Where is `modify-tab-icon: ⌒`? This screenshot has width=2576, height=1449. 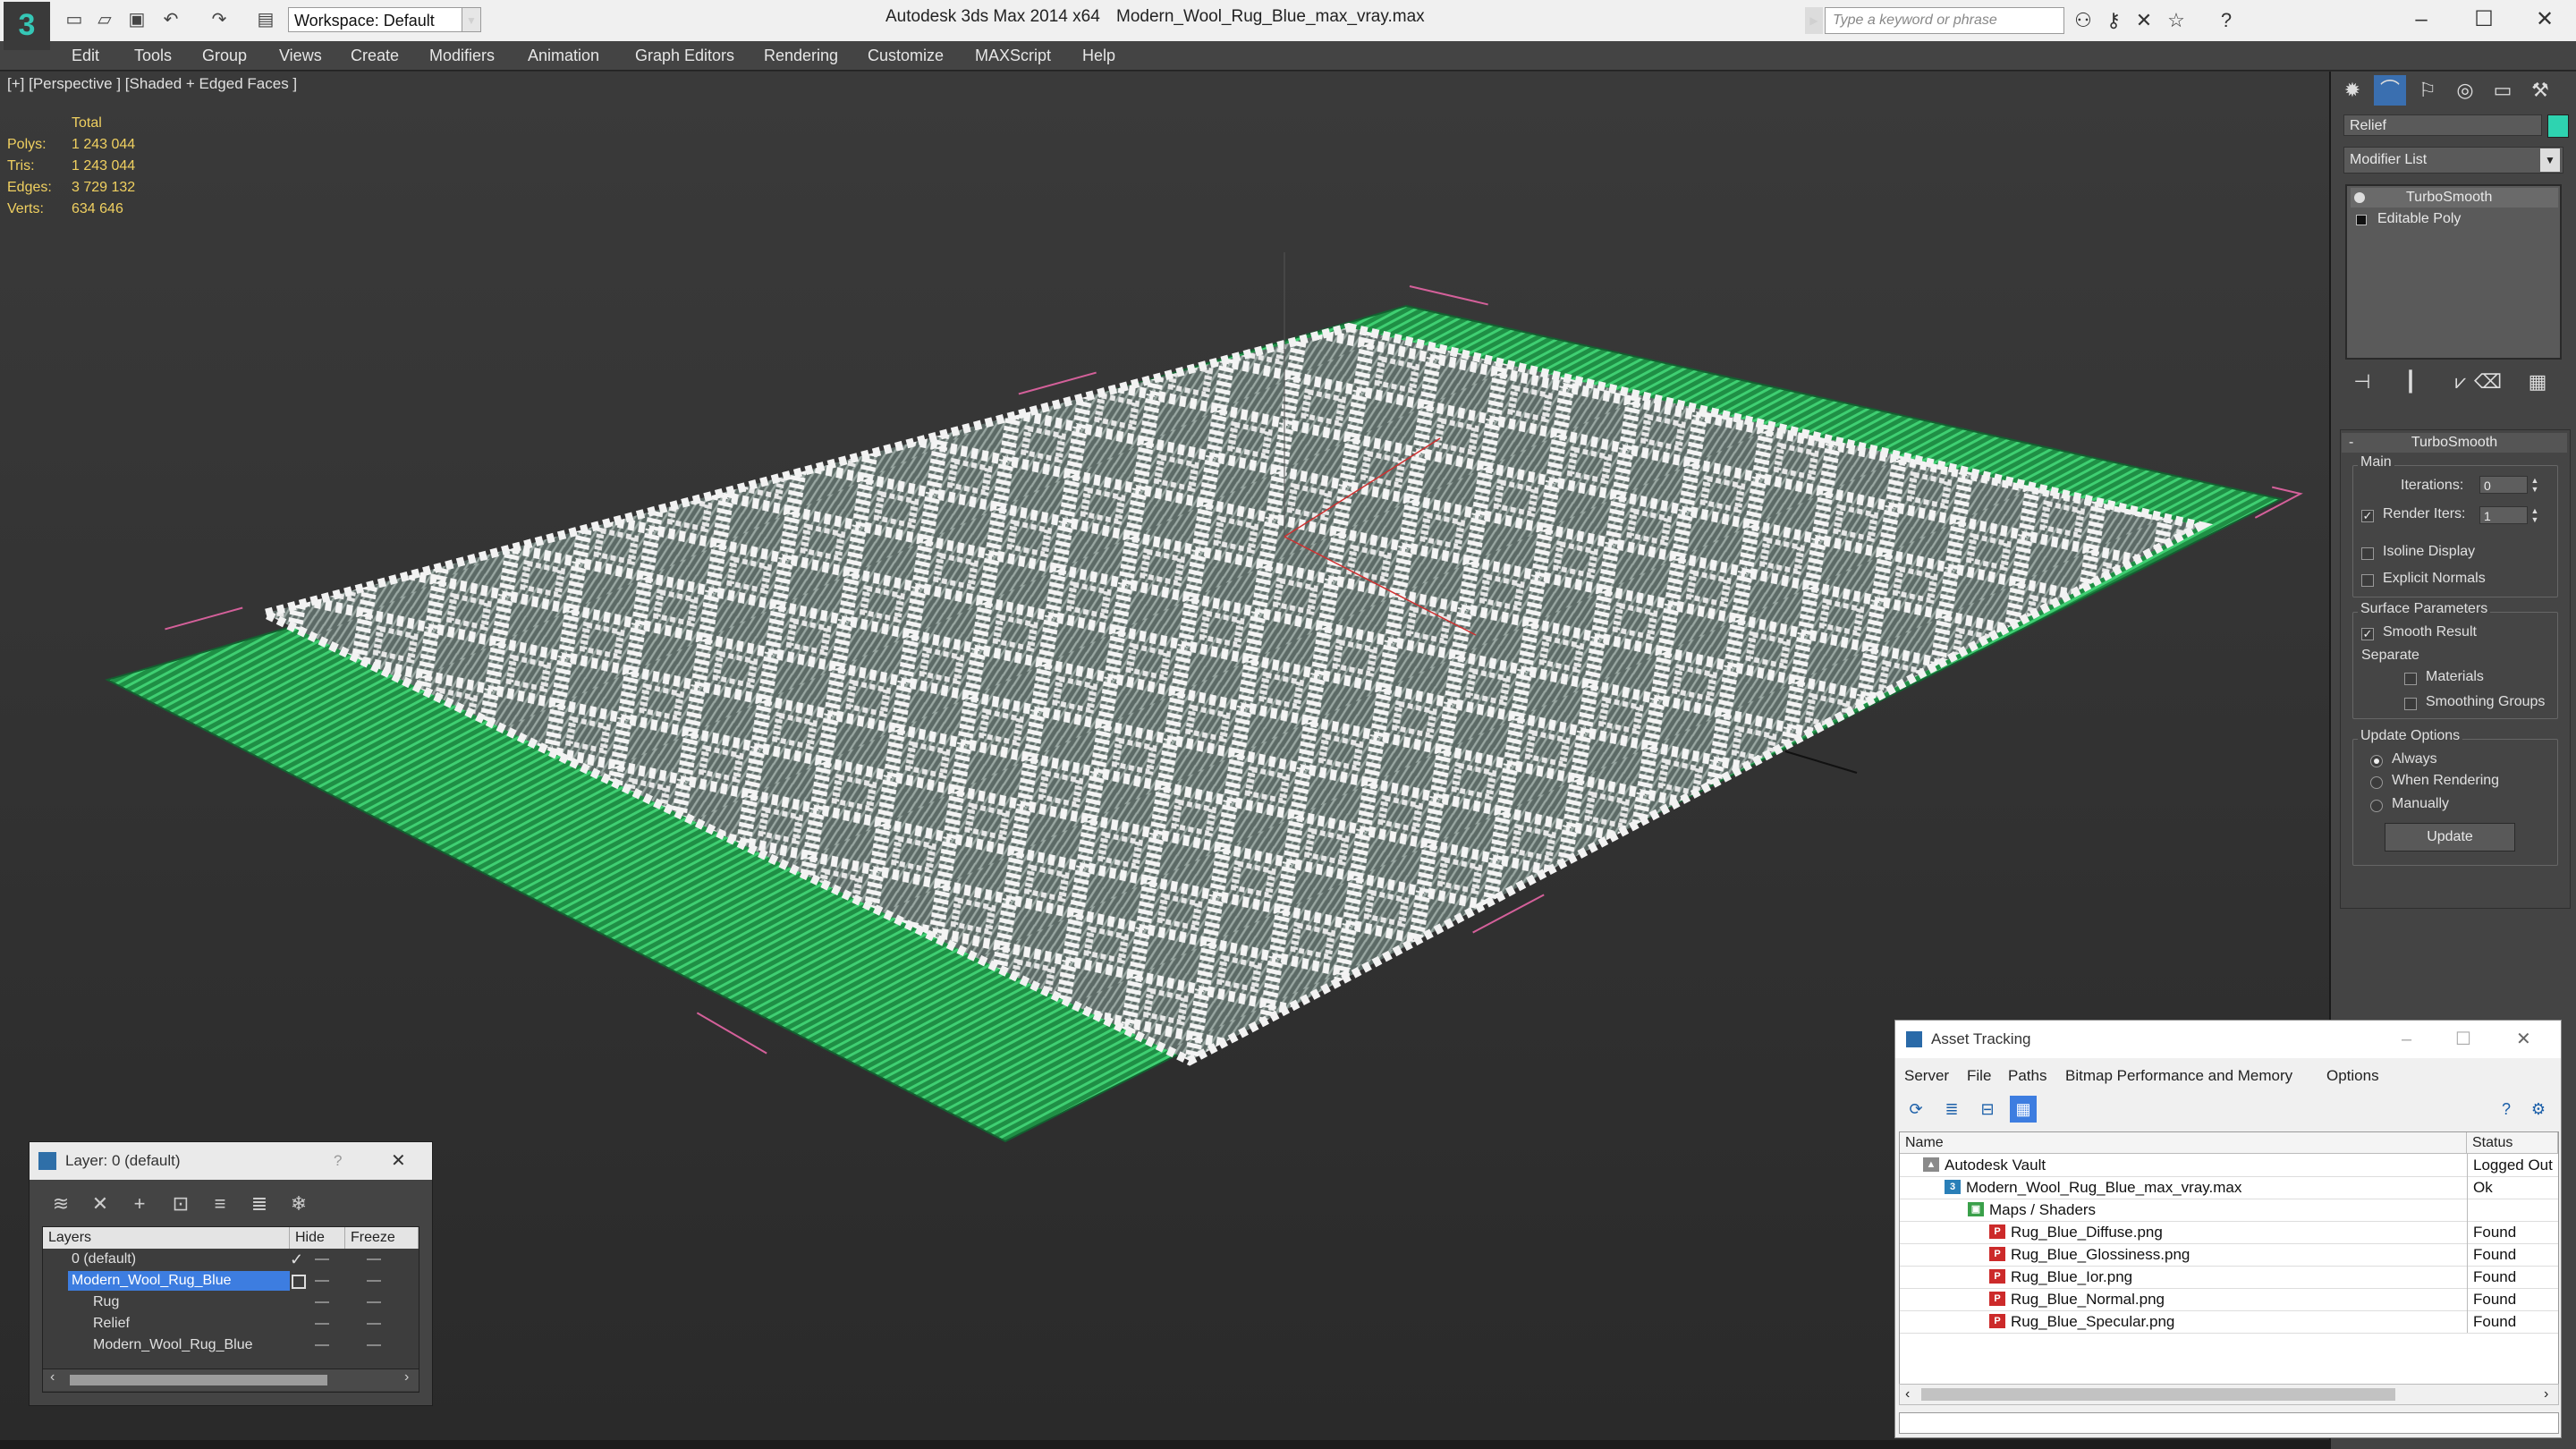 modify-tab-icon: ⌒ is located at coordinates (2390, 90).